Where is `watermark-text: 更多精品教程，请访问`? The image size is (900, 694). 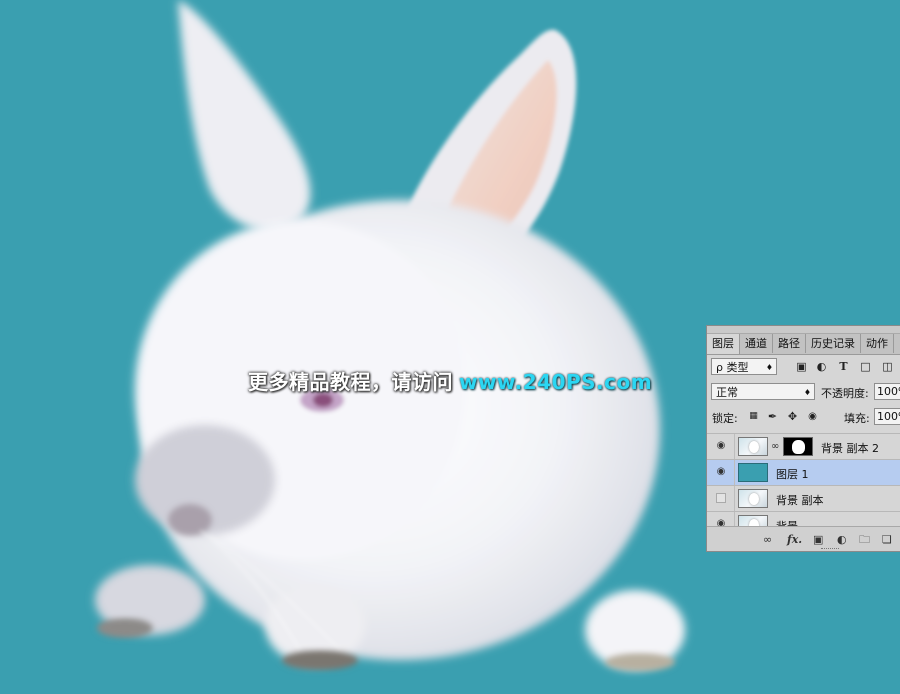 watermark-text: 更多精品教程，请访问 is located at coordinates (350, 382).